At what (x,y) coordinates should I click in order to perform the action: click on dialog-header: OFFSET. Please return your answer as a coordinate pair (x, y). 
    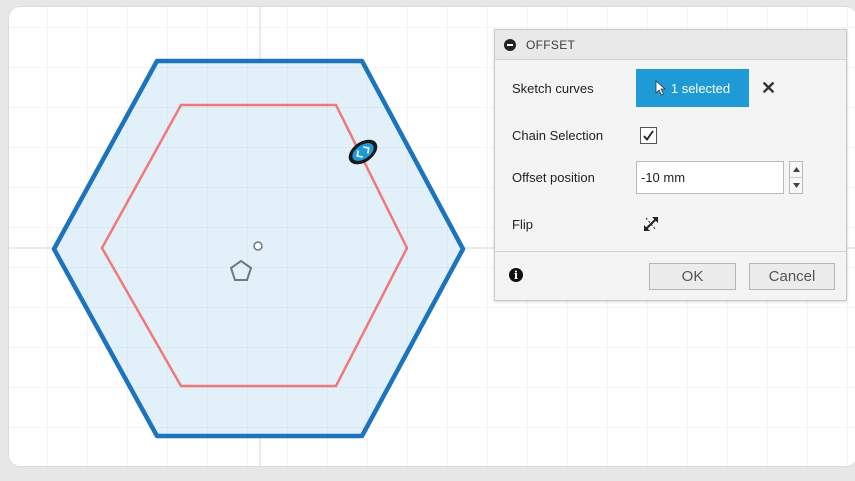
    Looking at the image, I should click on (670, 45).